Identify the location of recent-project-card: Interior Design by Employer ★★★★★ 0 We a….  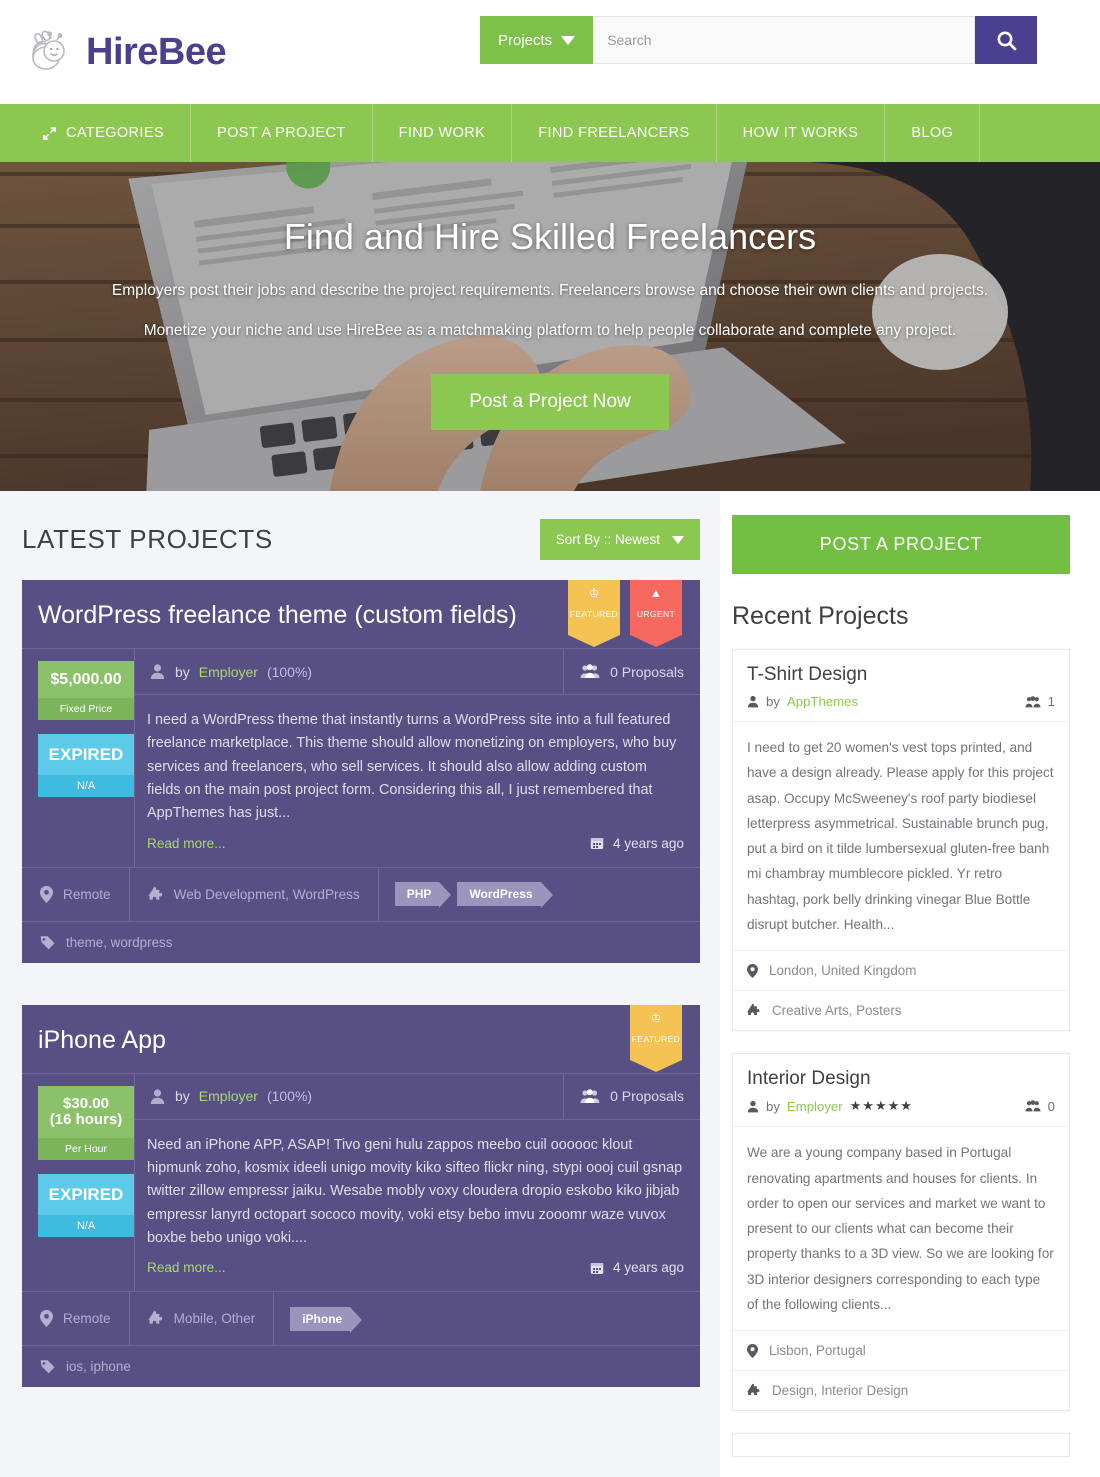
(901, 1232).